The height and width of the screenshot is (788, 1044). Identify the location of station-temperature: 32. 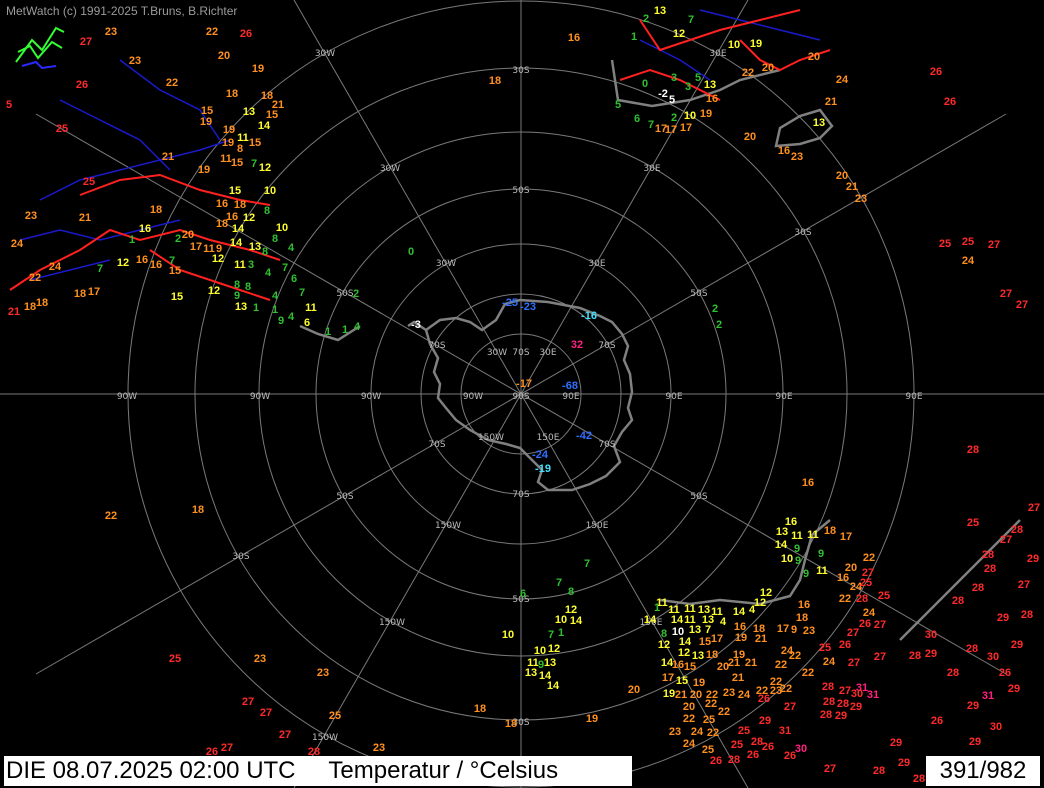
(577, 345).